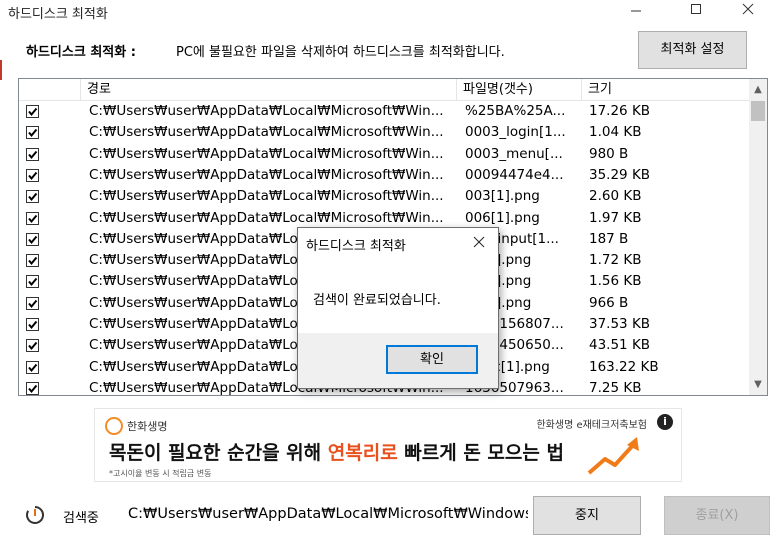  I want to click on loading-spinner-icon, so click(35, 515).